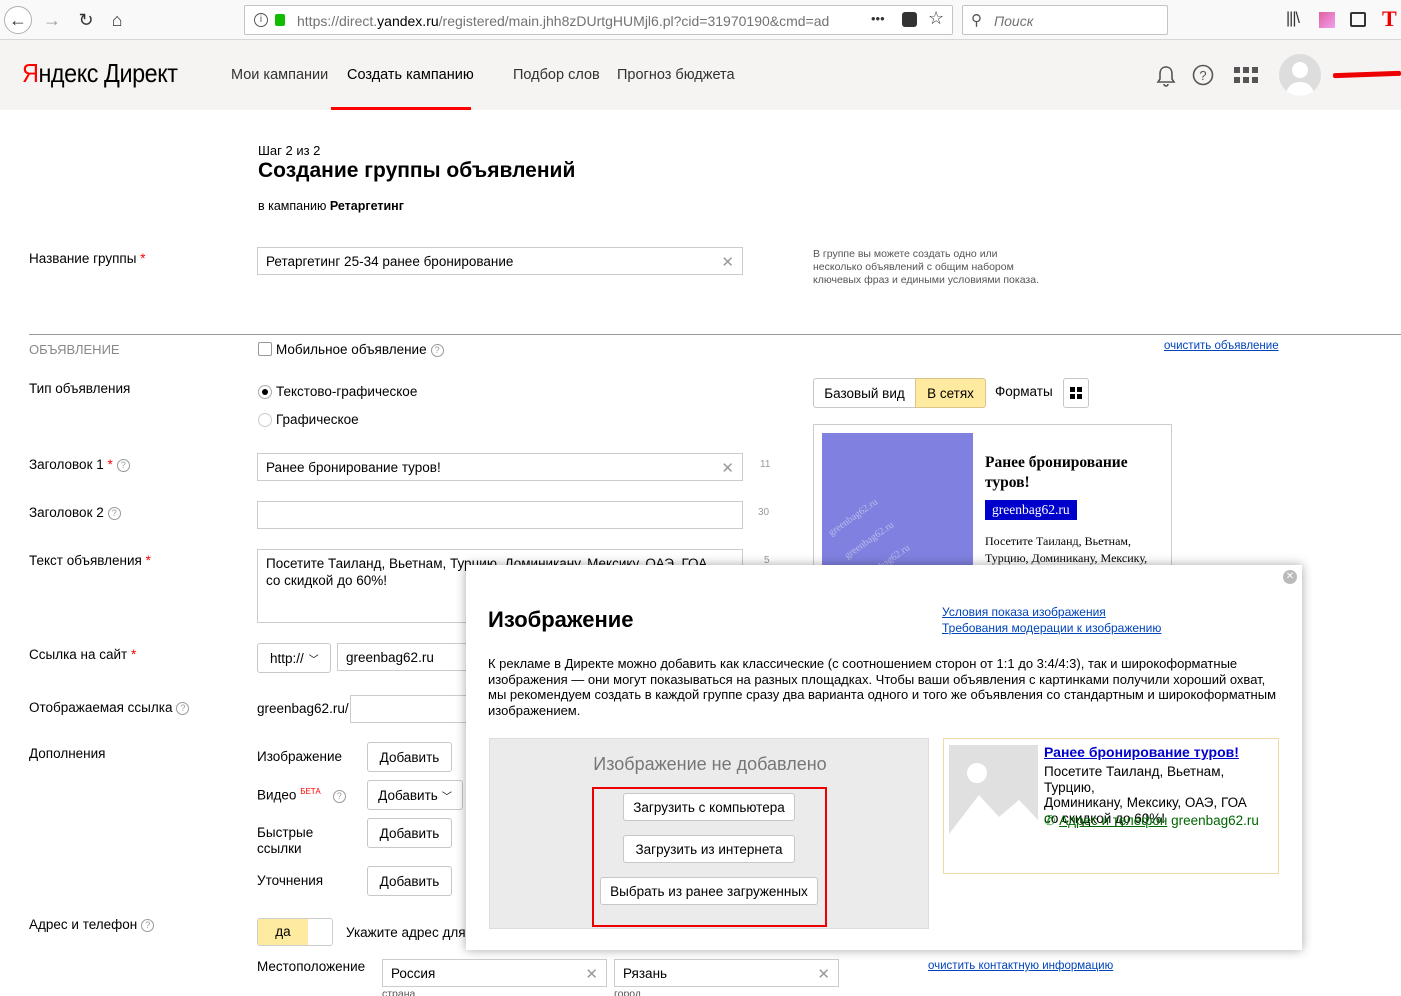 The width and height of the screenshot is (1401, 996). Describe the element at coordinates (280, 20) in the screenshot. I see `lock-icon` at that location.